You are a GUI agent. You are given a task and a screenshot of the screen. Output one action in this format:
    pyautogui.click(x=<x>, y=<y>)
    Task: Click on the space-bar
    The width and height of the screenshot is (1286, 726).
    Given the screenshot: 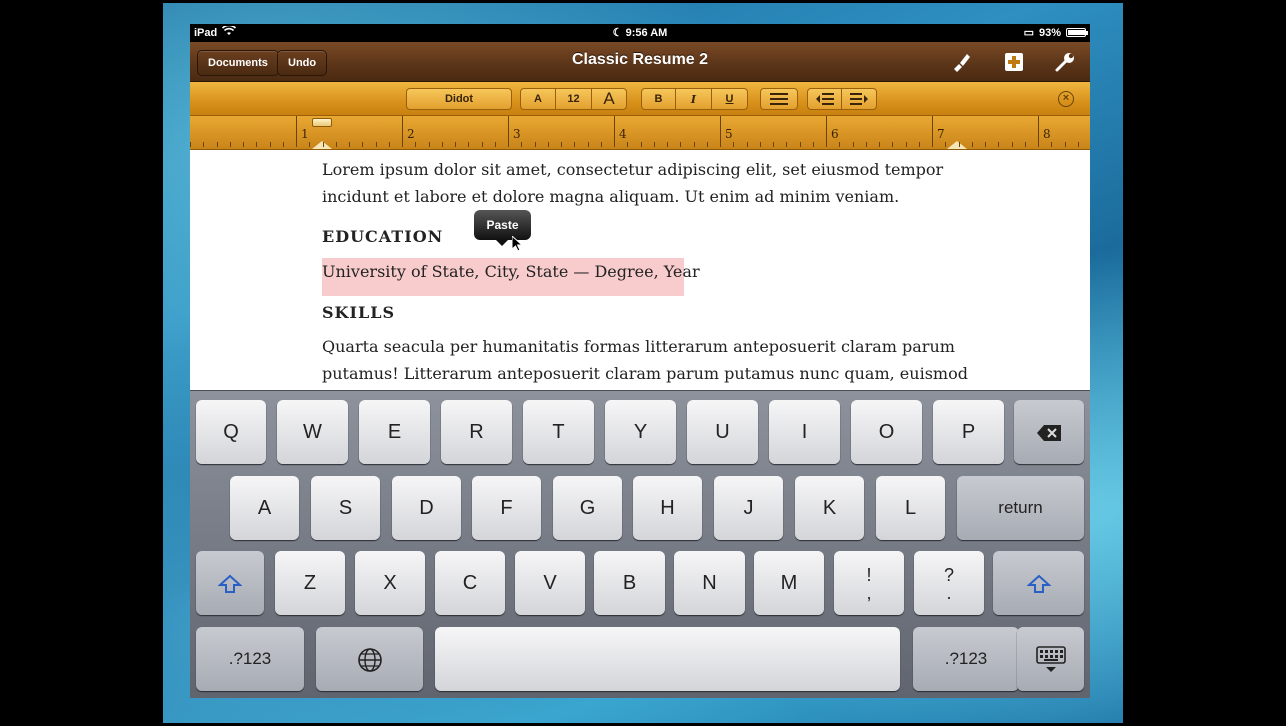 What is the action you would take?
    pyautogui.click(x=667, y=659)
    